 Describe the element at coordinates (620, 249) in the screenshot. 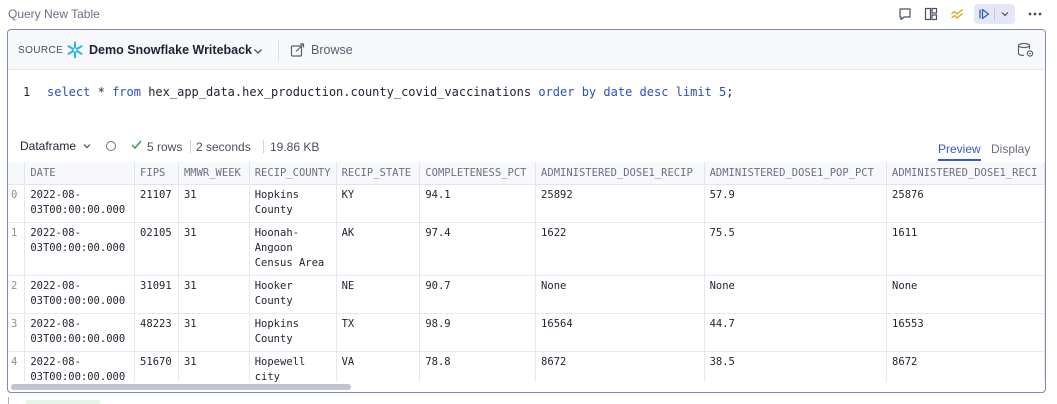

I see `table-cell: 1622` at that location.